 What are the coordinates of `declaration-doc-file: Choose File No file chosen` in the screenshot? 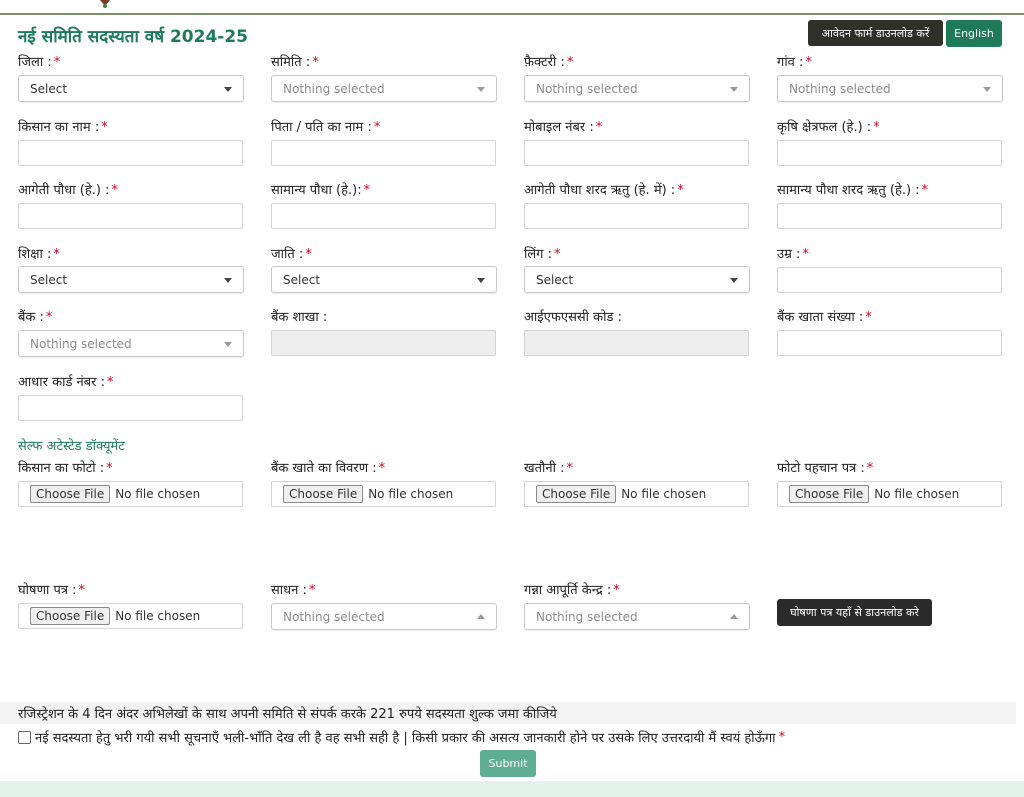 It's located at (130, 616).